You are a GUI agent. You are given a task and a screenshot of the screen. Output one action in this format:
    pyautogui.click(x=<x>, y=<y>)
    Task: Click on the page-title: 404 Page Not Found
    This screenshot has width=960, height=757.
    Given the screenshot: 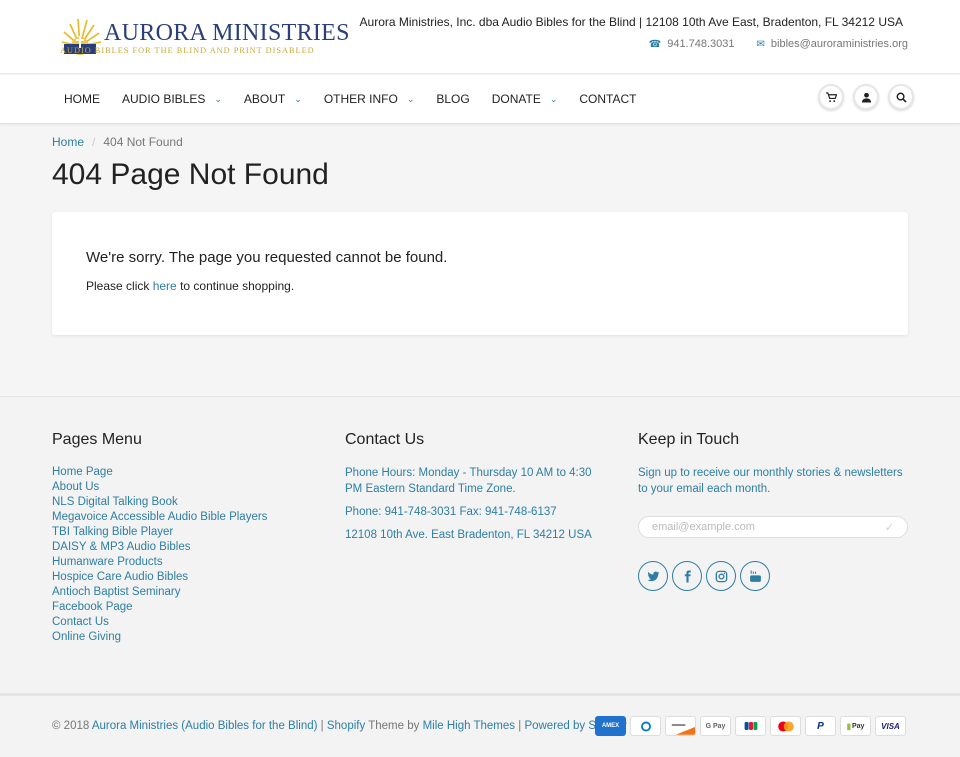 What is the action you would take?
    pyautogui.click(x=190, y=174)
    